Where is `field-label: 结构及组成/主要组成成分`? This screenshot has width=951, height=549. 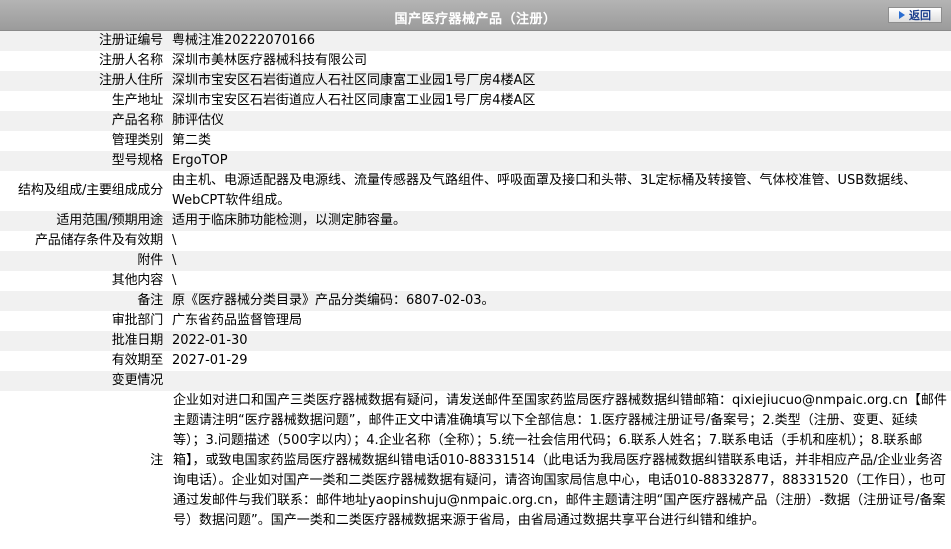 field-label: 结构及组成/主要组成成分 is located at coordinates (84, 191).